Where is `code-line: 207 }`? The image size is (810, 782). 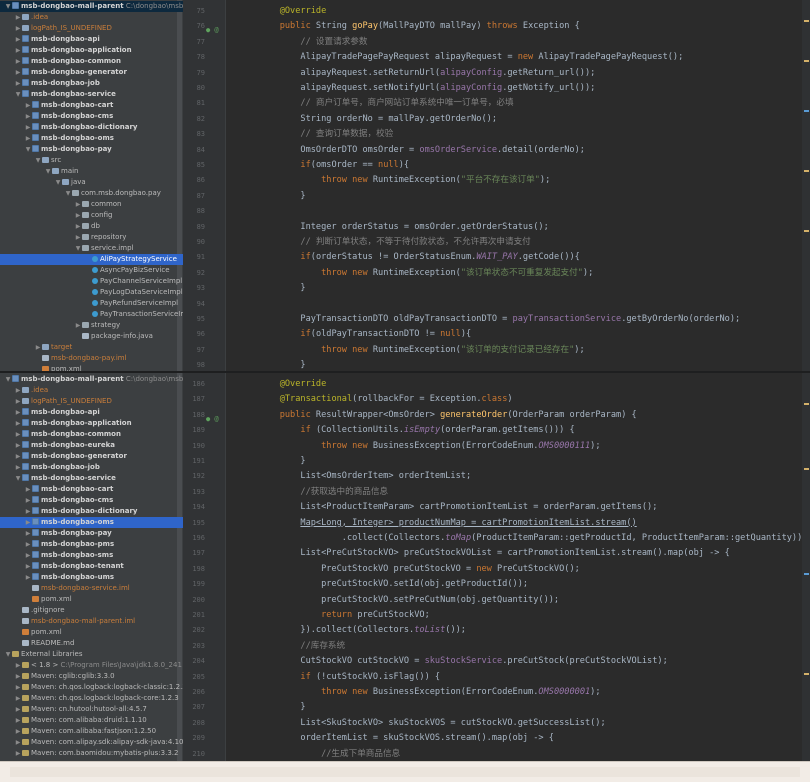
code-line: 207 } is located at coordinates (501, 707).